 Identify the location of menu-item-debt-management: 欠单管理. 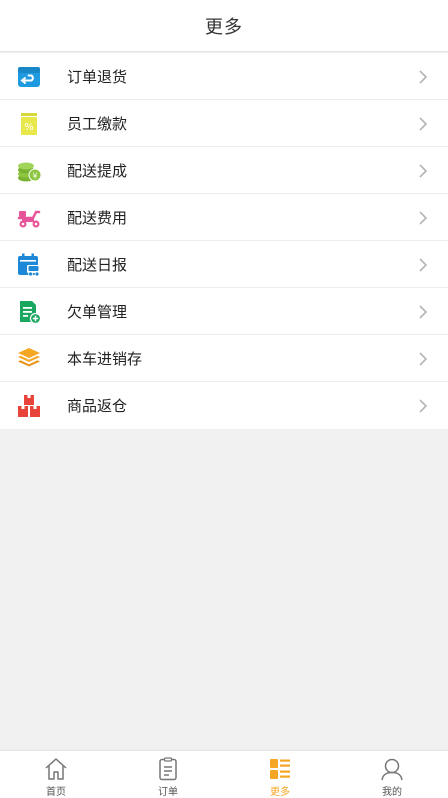
(224, 311).